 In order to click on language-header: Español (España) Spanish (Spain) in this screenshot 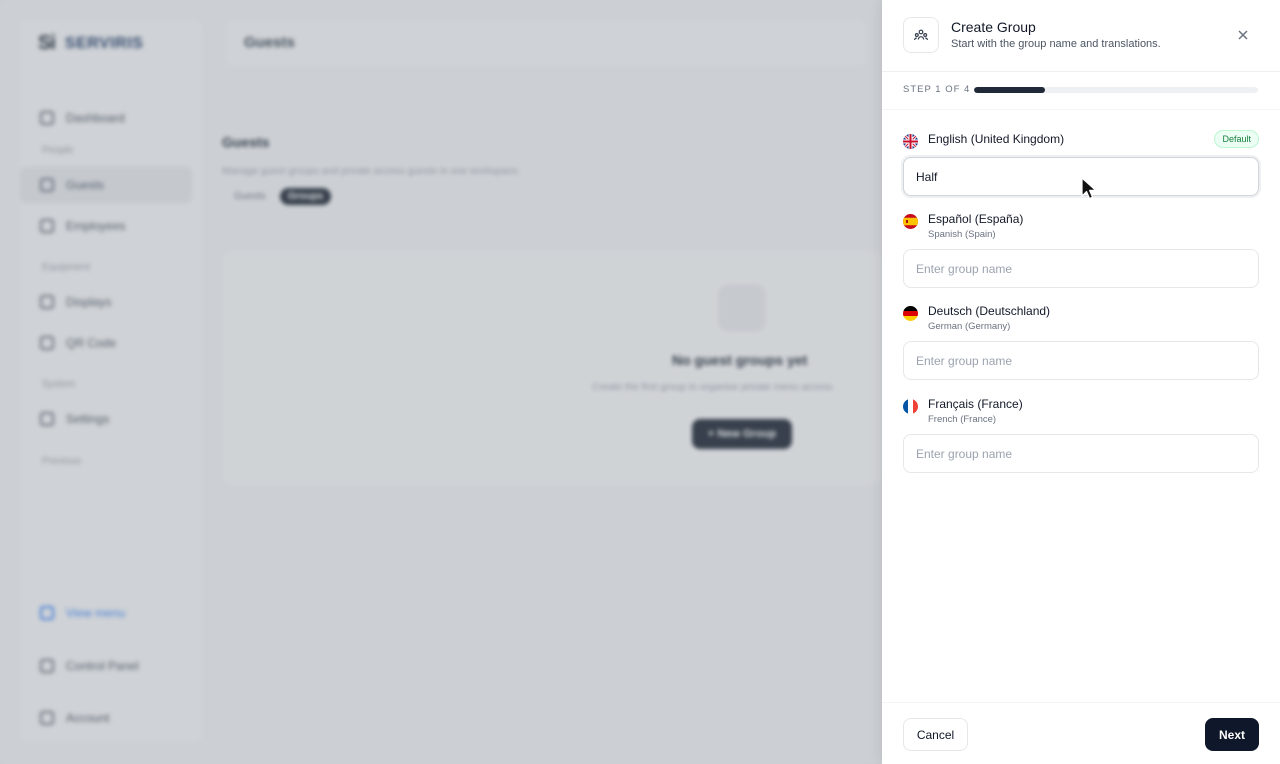, I will do `click(1081, 225)`.